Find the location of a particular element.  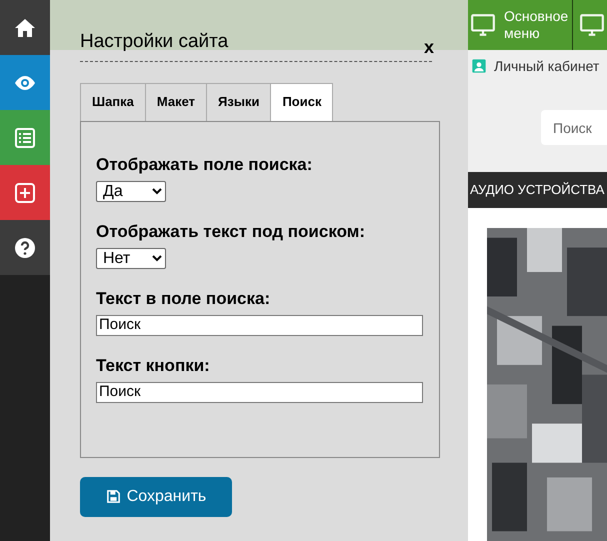

close-button: x is located at coordinates (429, 46).